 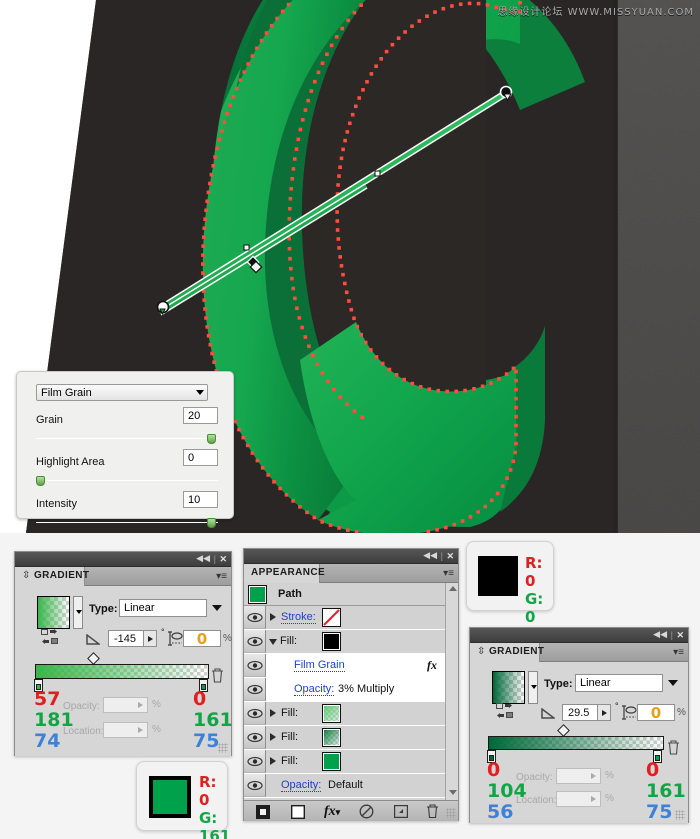 What do you see at coordinates (580, 712) in the screenshot?
I see `gradient-angle-input: 29.5` at bounding box center [580, 712].